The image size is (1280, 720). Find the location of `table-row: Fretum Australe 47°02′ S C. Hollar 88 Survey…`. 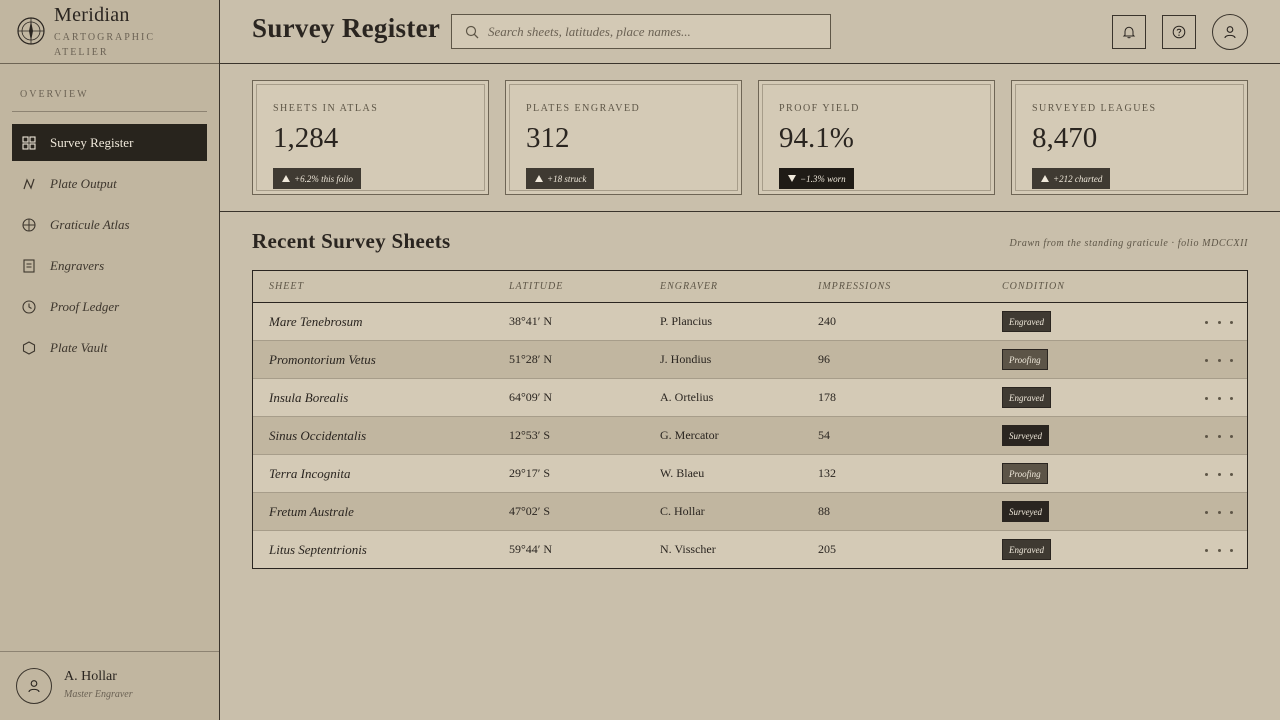

table-row: Fretum Australe 47°02′ S C. Hollar 88 Survey… is located at coordinates (750, 512).